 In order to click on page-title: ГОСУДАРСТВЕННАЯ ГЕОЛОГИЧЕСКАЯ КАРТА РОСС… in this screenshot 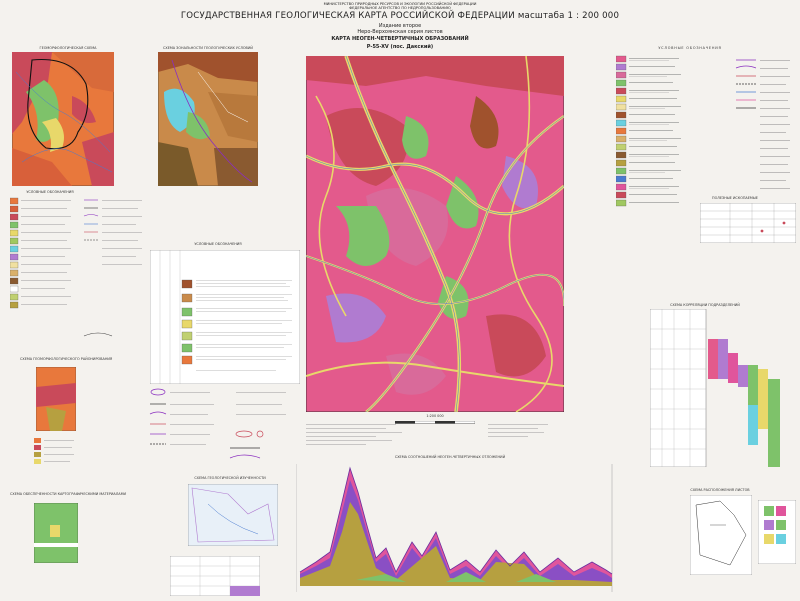, I will do `click(400, 16)`.